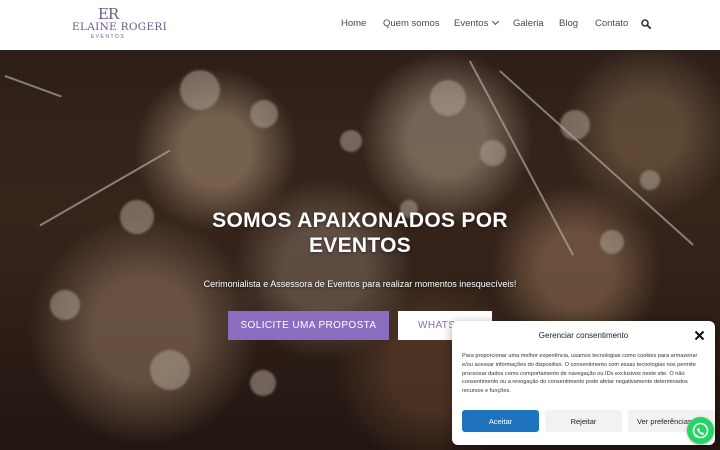 This screenshot has width=720, height=450. Describe the element at coordinates (411, 23) in the screenshot. I see `nav-item-quem-somos: Quem somos` at that location.